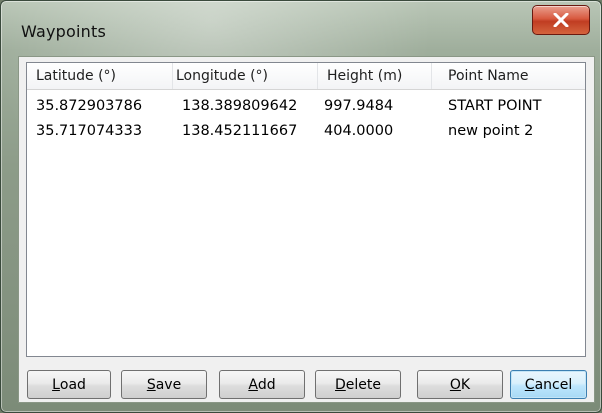 The height and width of the screenshot is (413, 602). I want to click on add-mnemonic: A, so click(253, 384).